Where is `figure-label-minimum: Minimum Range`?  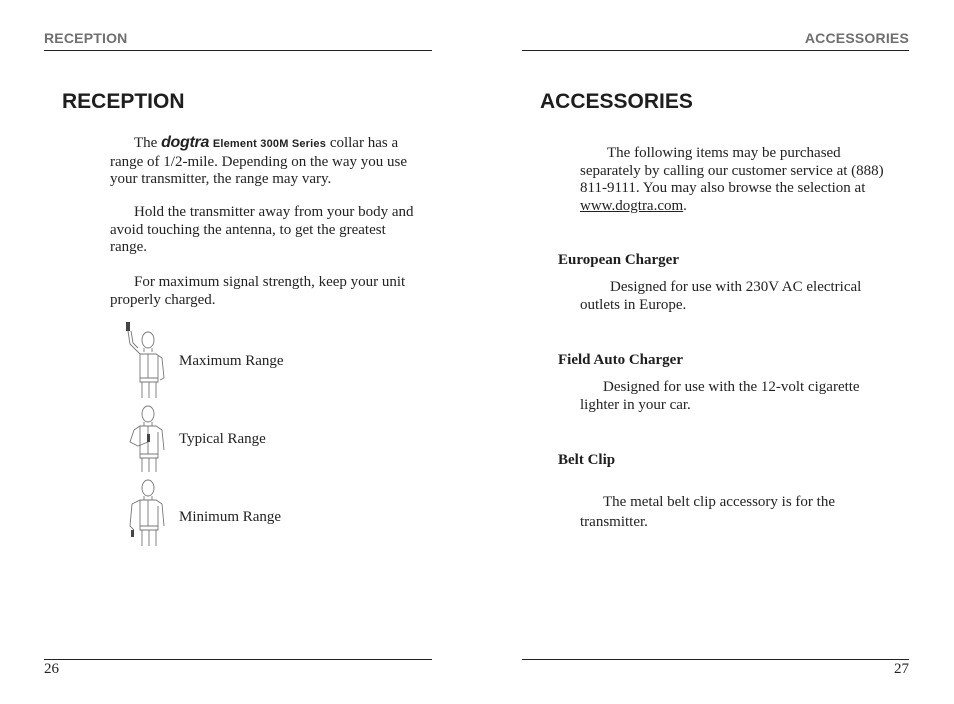 figure-label-minimum: Minimum Range is located at coordinates (230, 517).